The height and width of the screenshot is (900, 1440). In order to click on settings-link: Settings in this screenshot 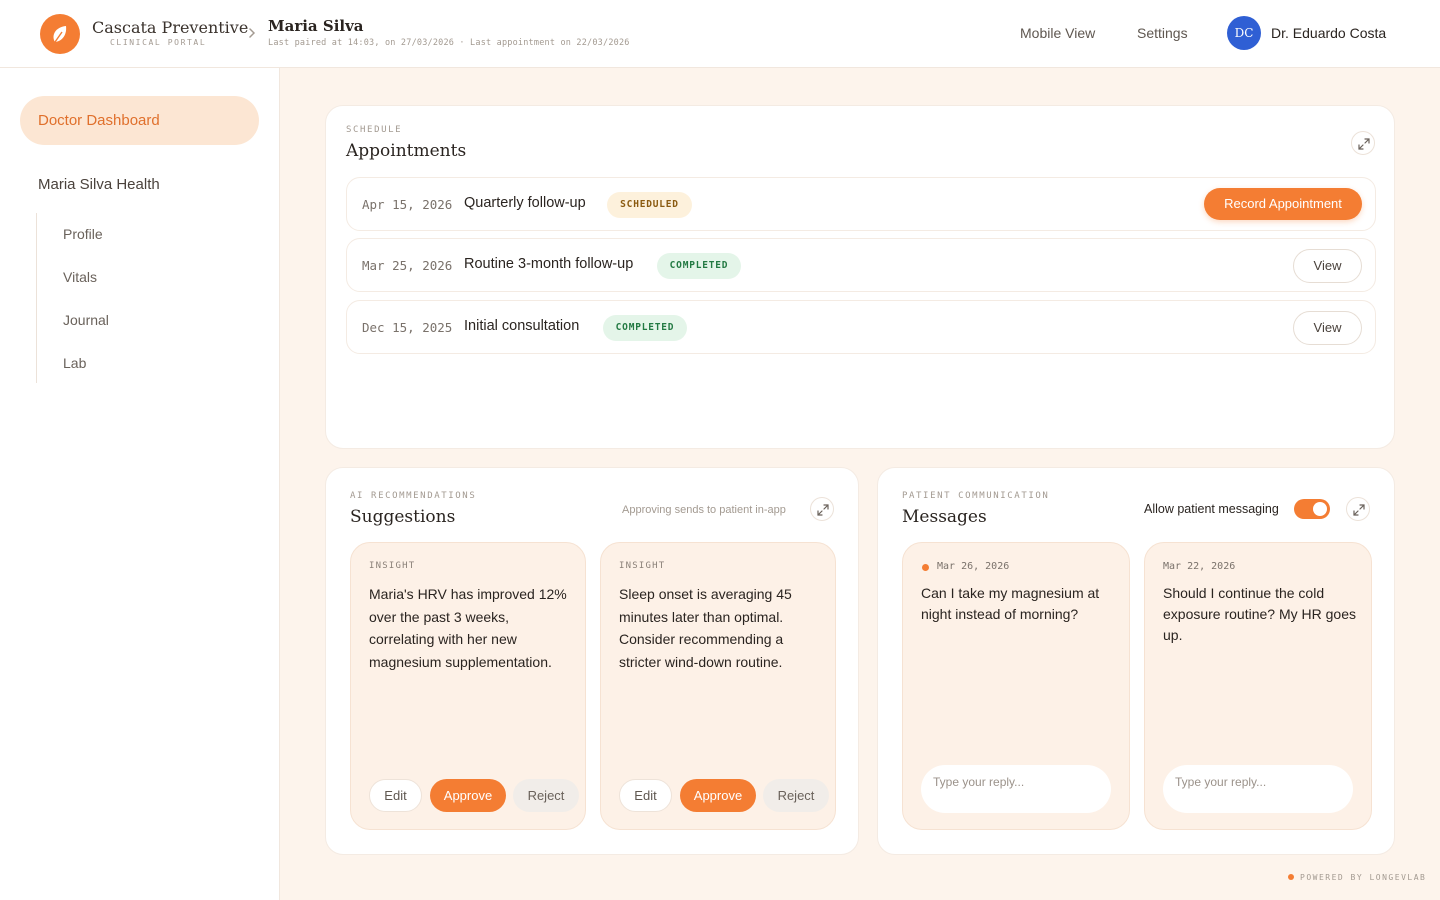, I will do `click(1162, 33)`.